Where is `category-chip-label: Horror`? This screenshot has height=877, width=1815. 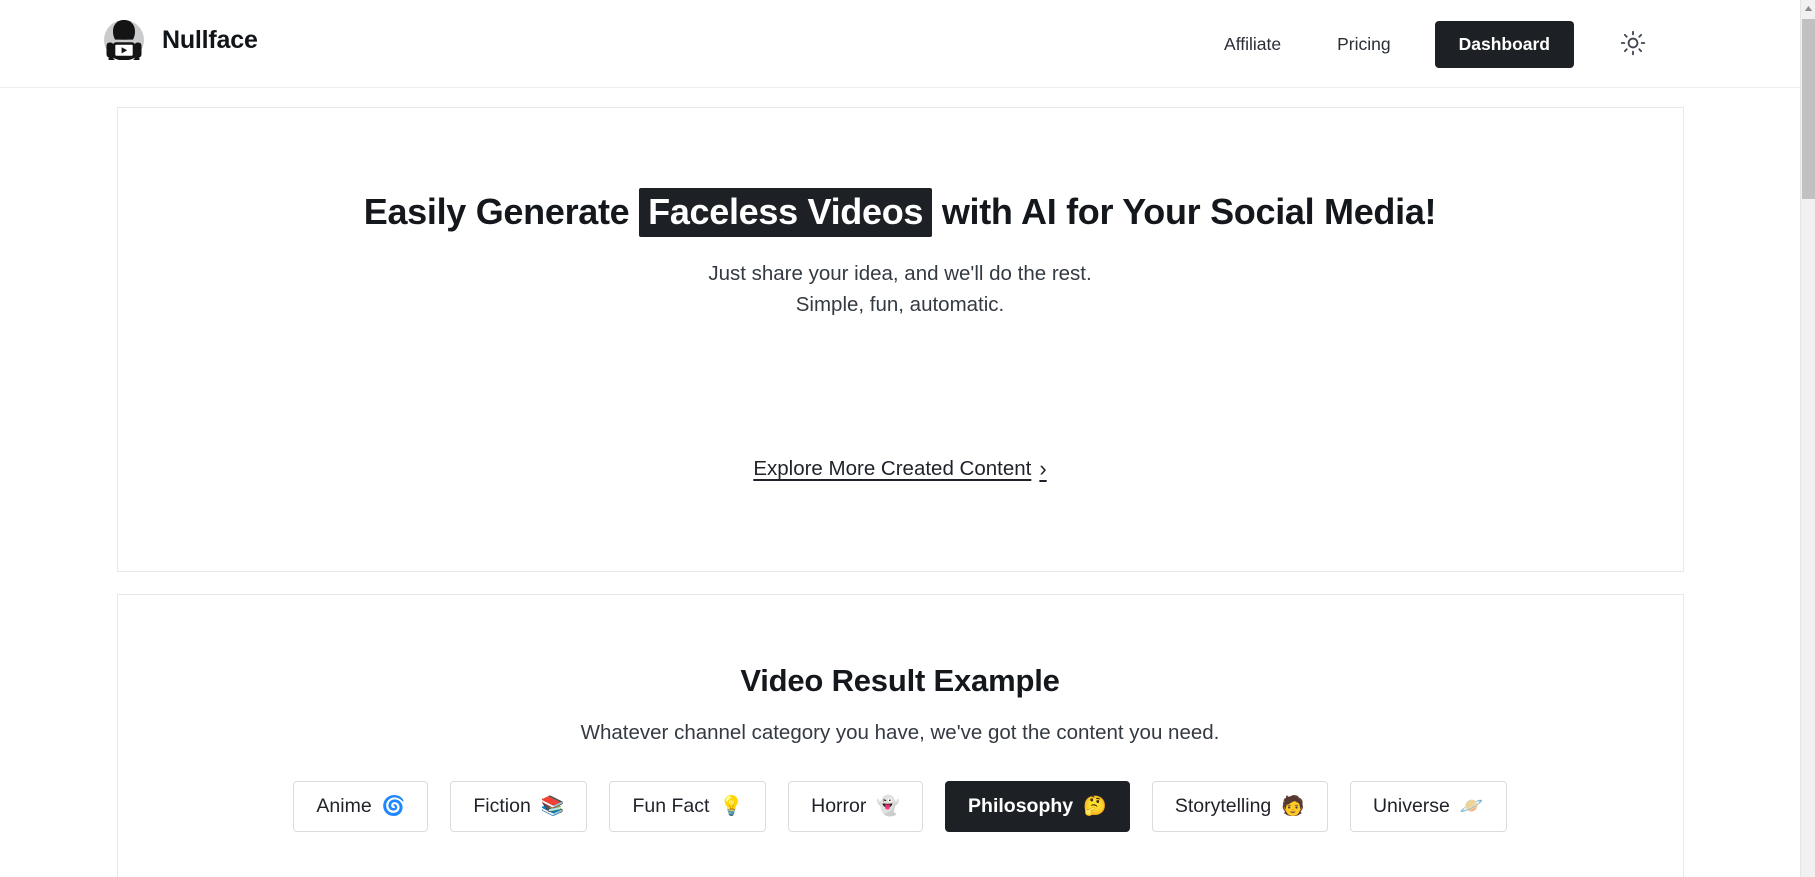
category-chip-label: Horror is located at coordinates (839, 806).